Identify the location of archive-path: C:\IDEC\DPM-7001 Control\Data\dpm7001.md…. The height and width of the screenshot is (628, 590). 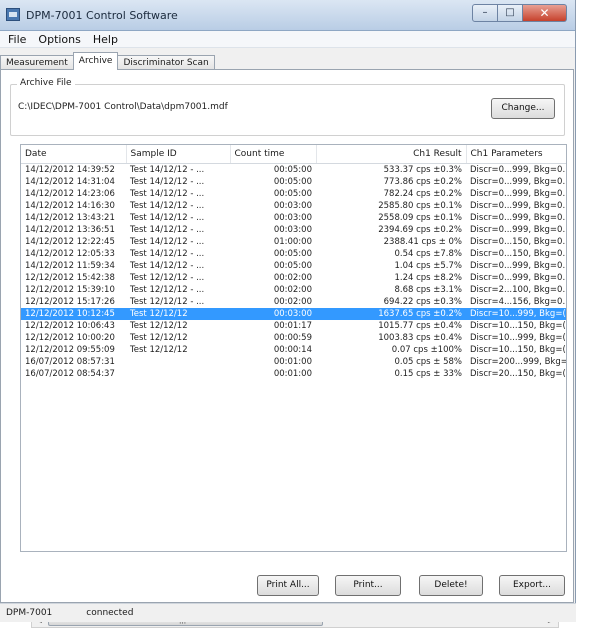
(123, 107).